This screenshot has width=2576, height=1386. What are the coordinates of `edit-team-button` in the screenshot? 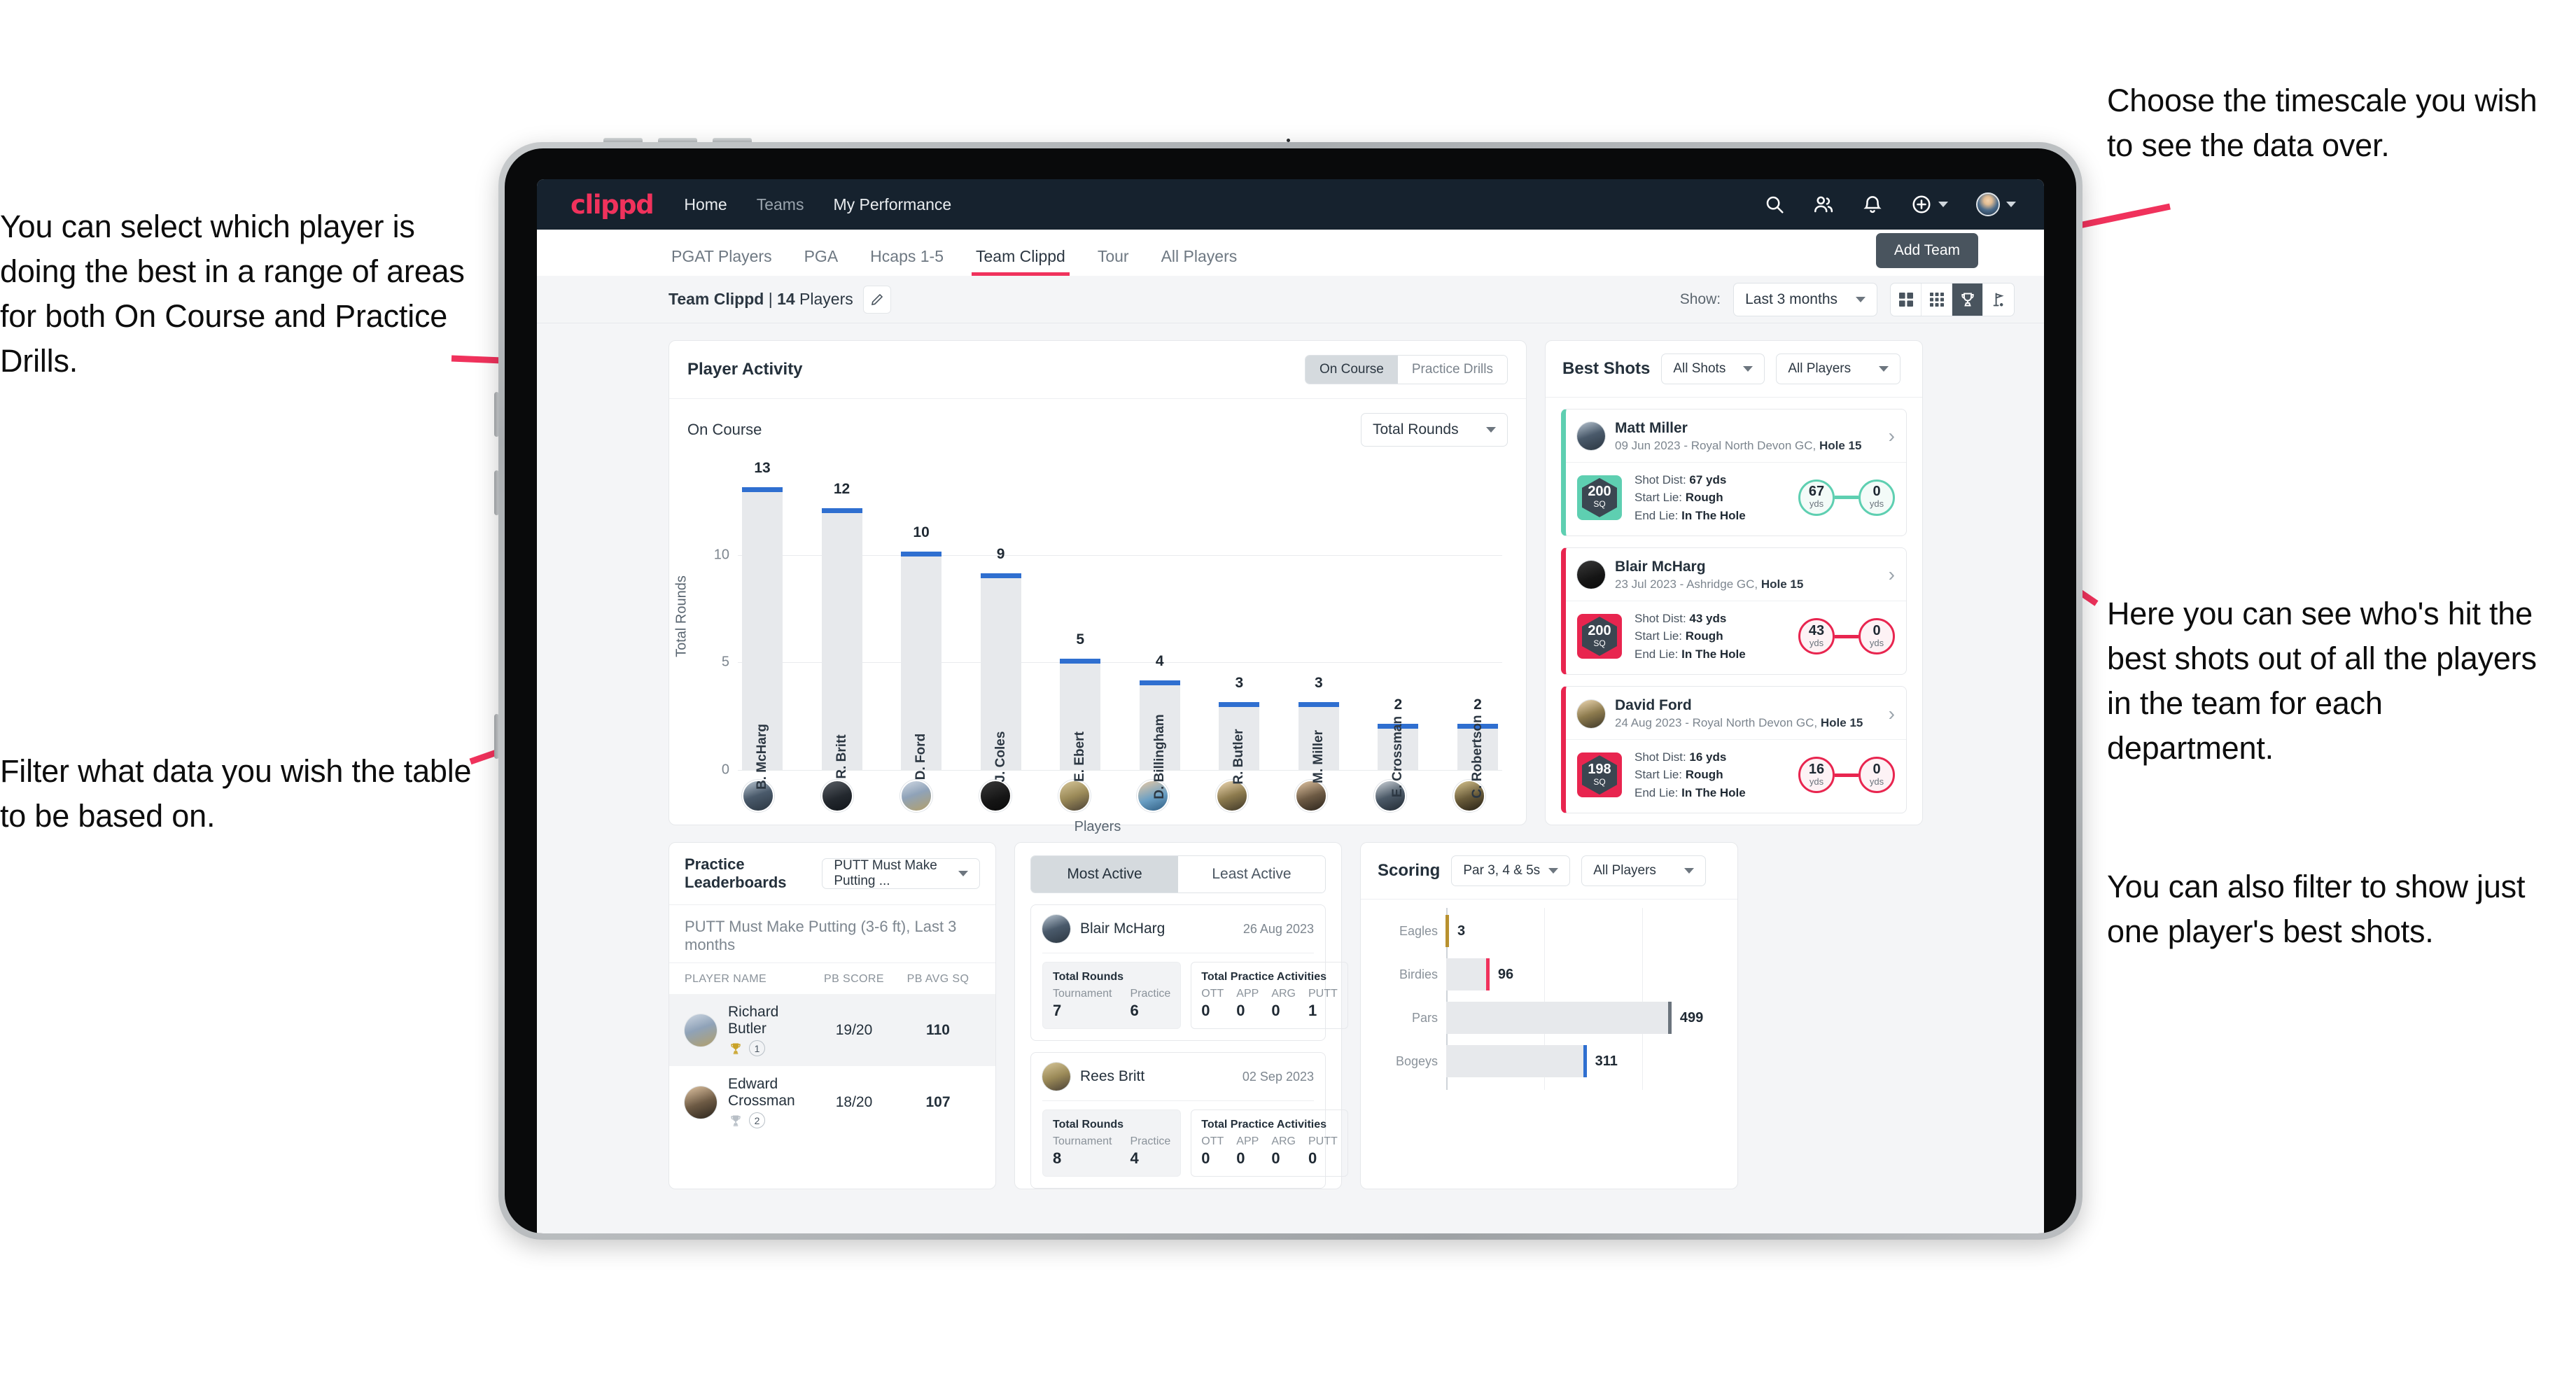 It's located at (876, 299).